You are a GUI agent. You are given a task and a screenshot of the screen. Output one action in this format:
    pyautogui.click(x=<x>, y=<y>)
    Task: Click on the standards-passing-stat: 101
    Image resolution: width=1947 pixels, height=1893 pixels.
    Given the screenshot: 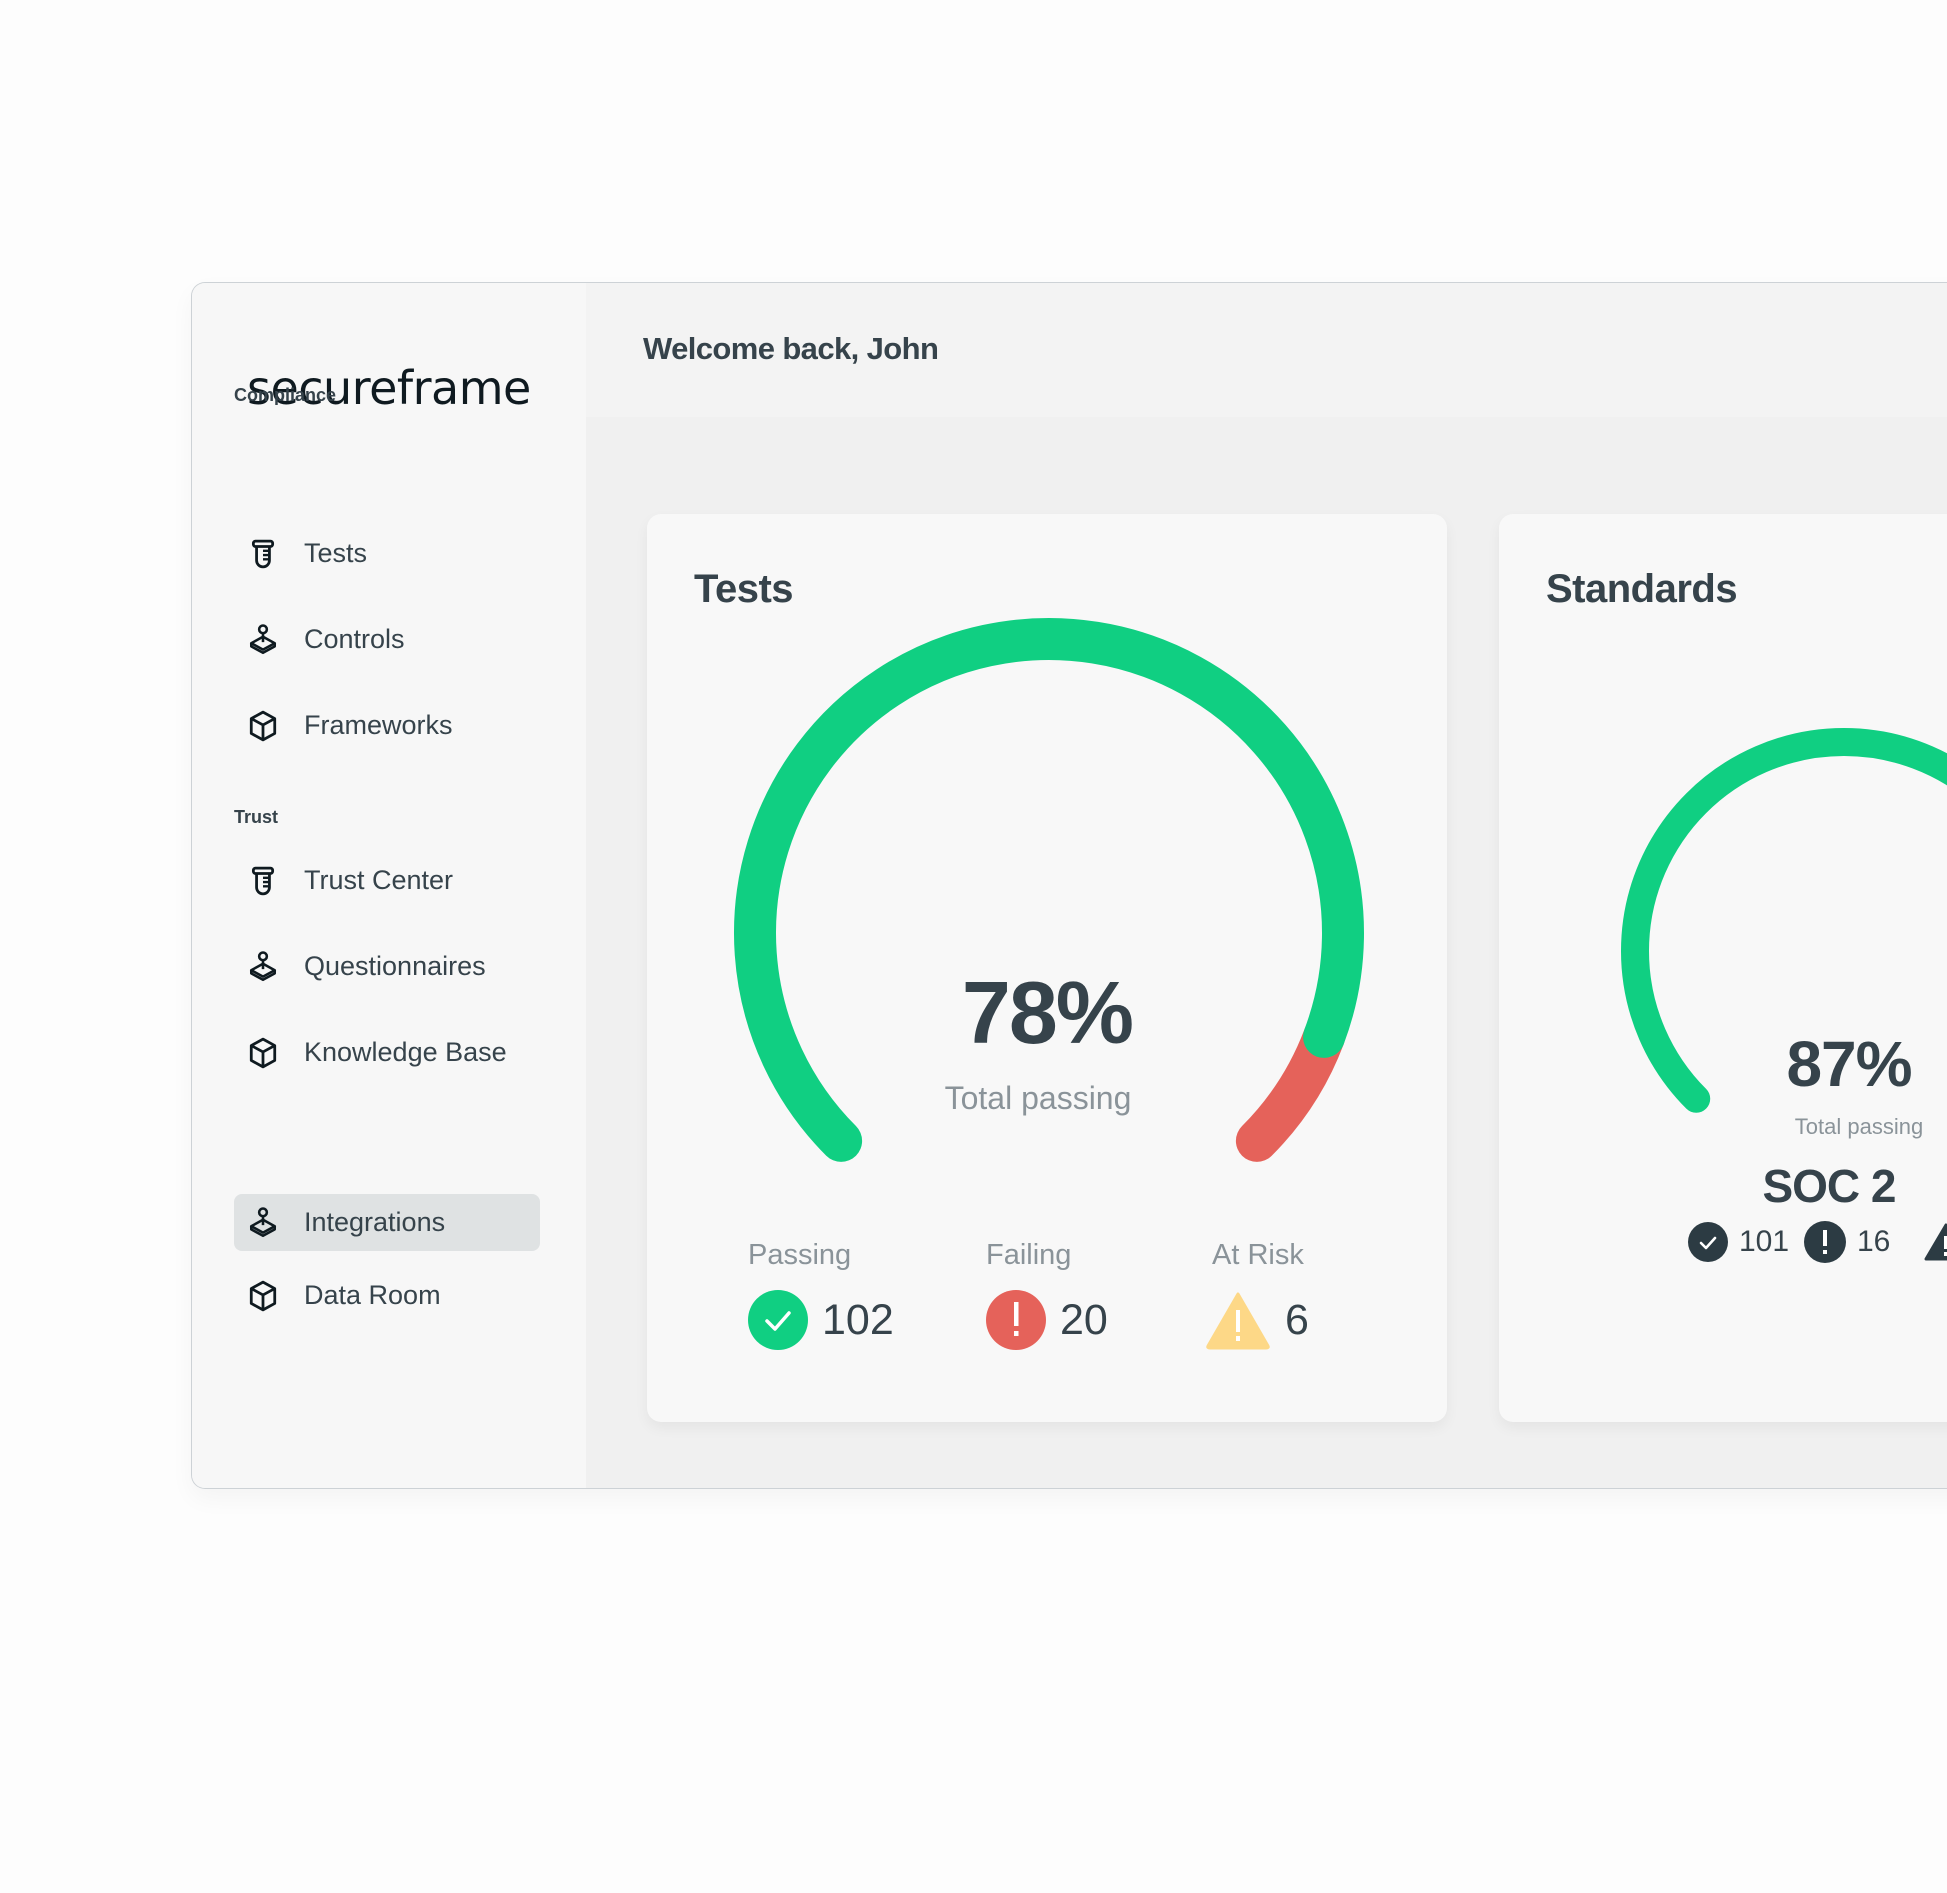 What is the action you would take?
    pyautogui.click(x=1738, y=1242)
    